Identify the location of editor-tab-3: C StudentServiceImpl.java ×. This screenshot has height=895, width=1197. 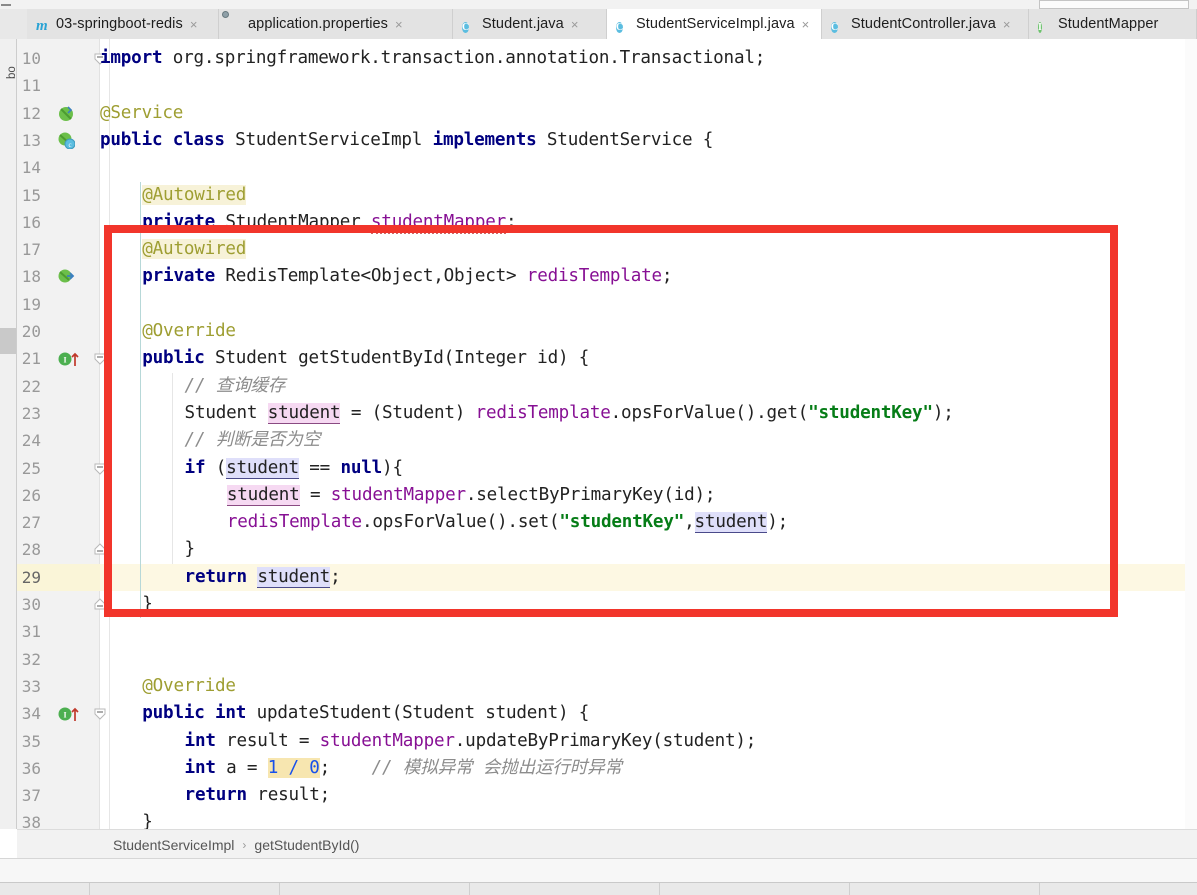
(714, 24).